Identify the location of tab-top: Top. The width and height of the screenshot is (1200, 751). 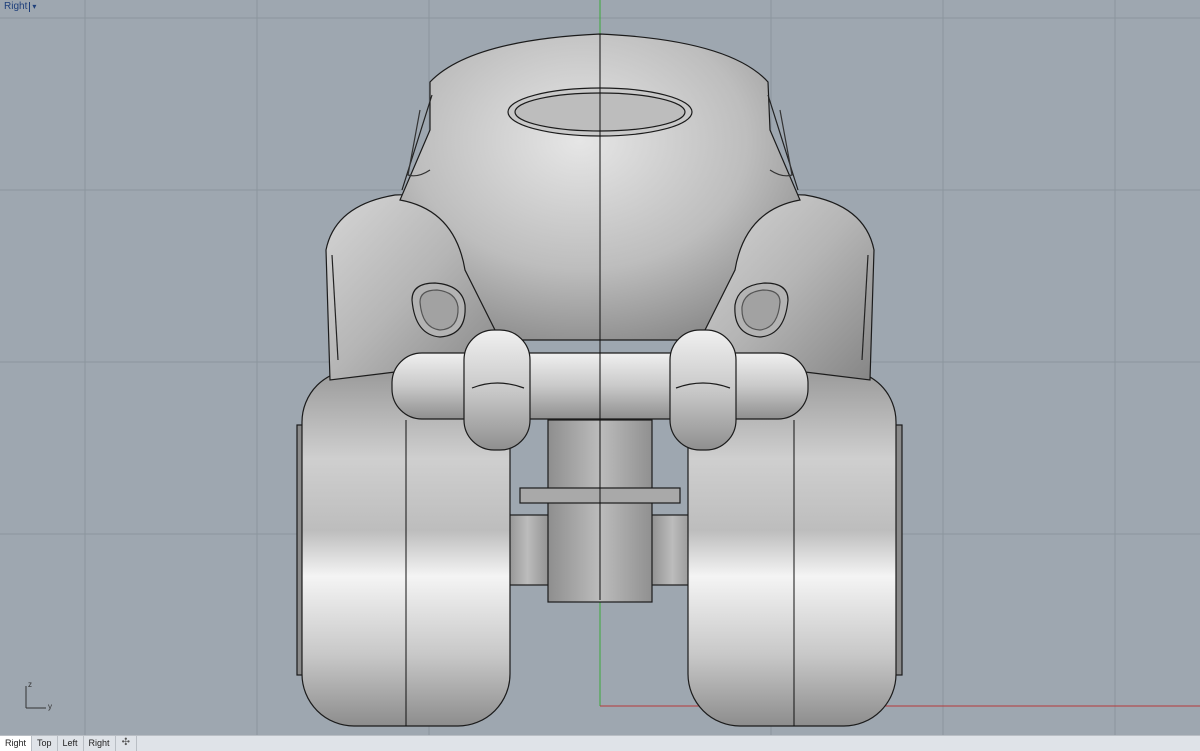
(45, 743).